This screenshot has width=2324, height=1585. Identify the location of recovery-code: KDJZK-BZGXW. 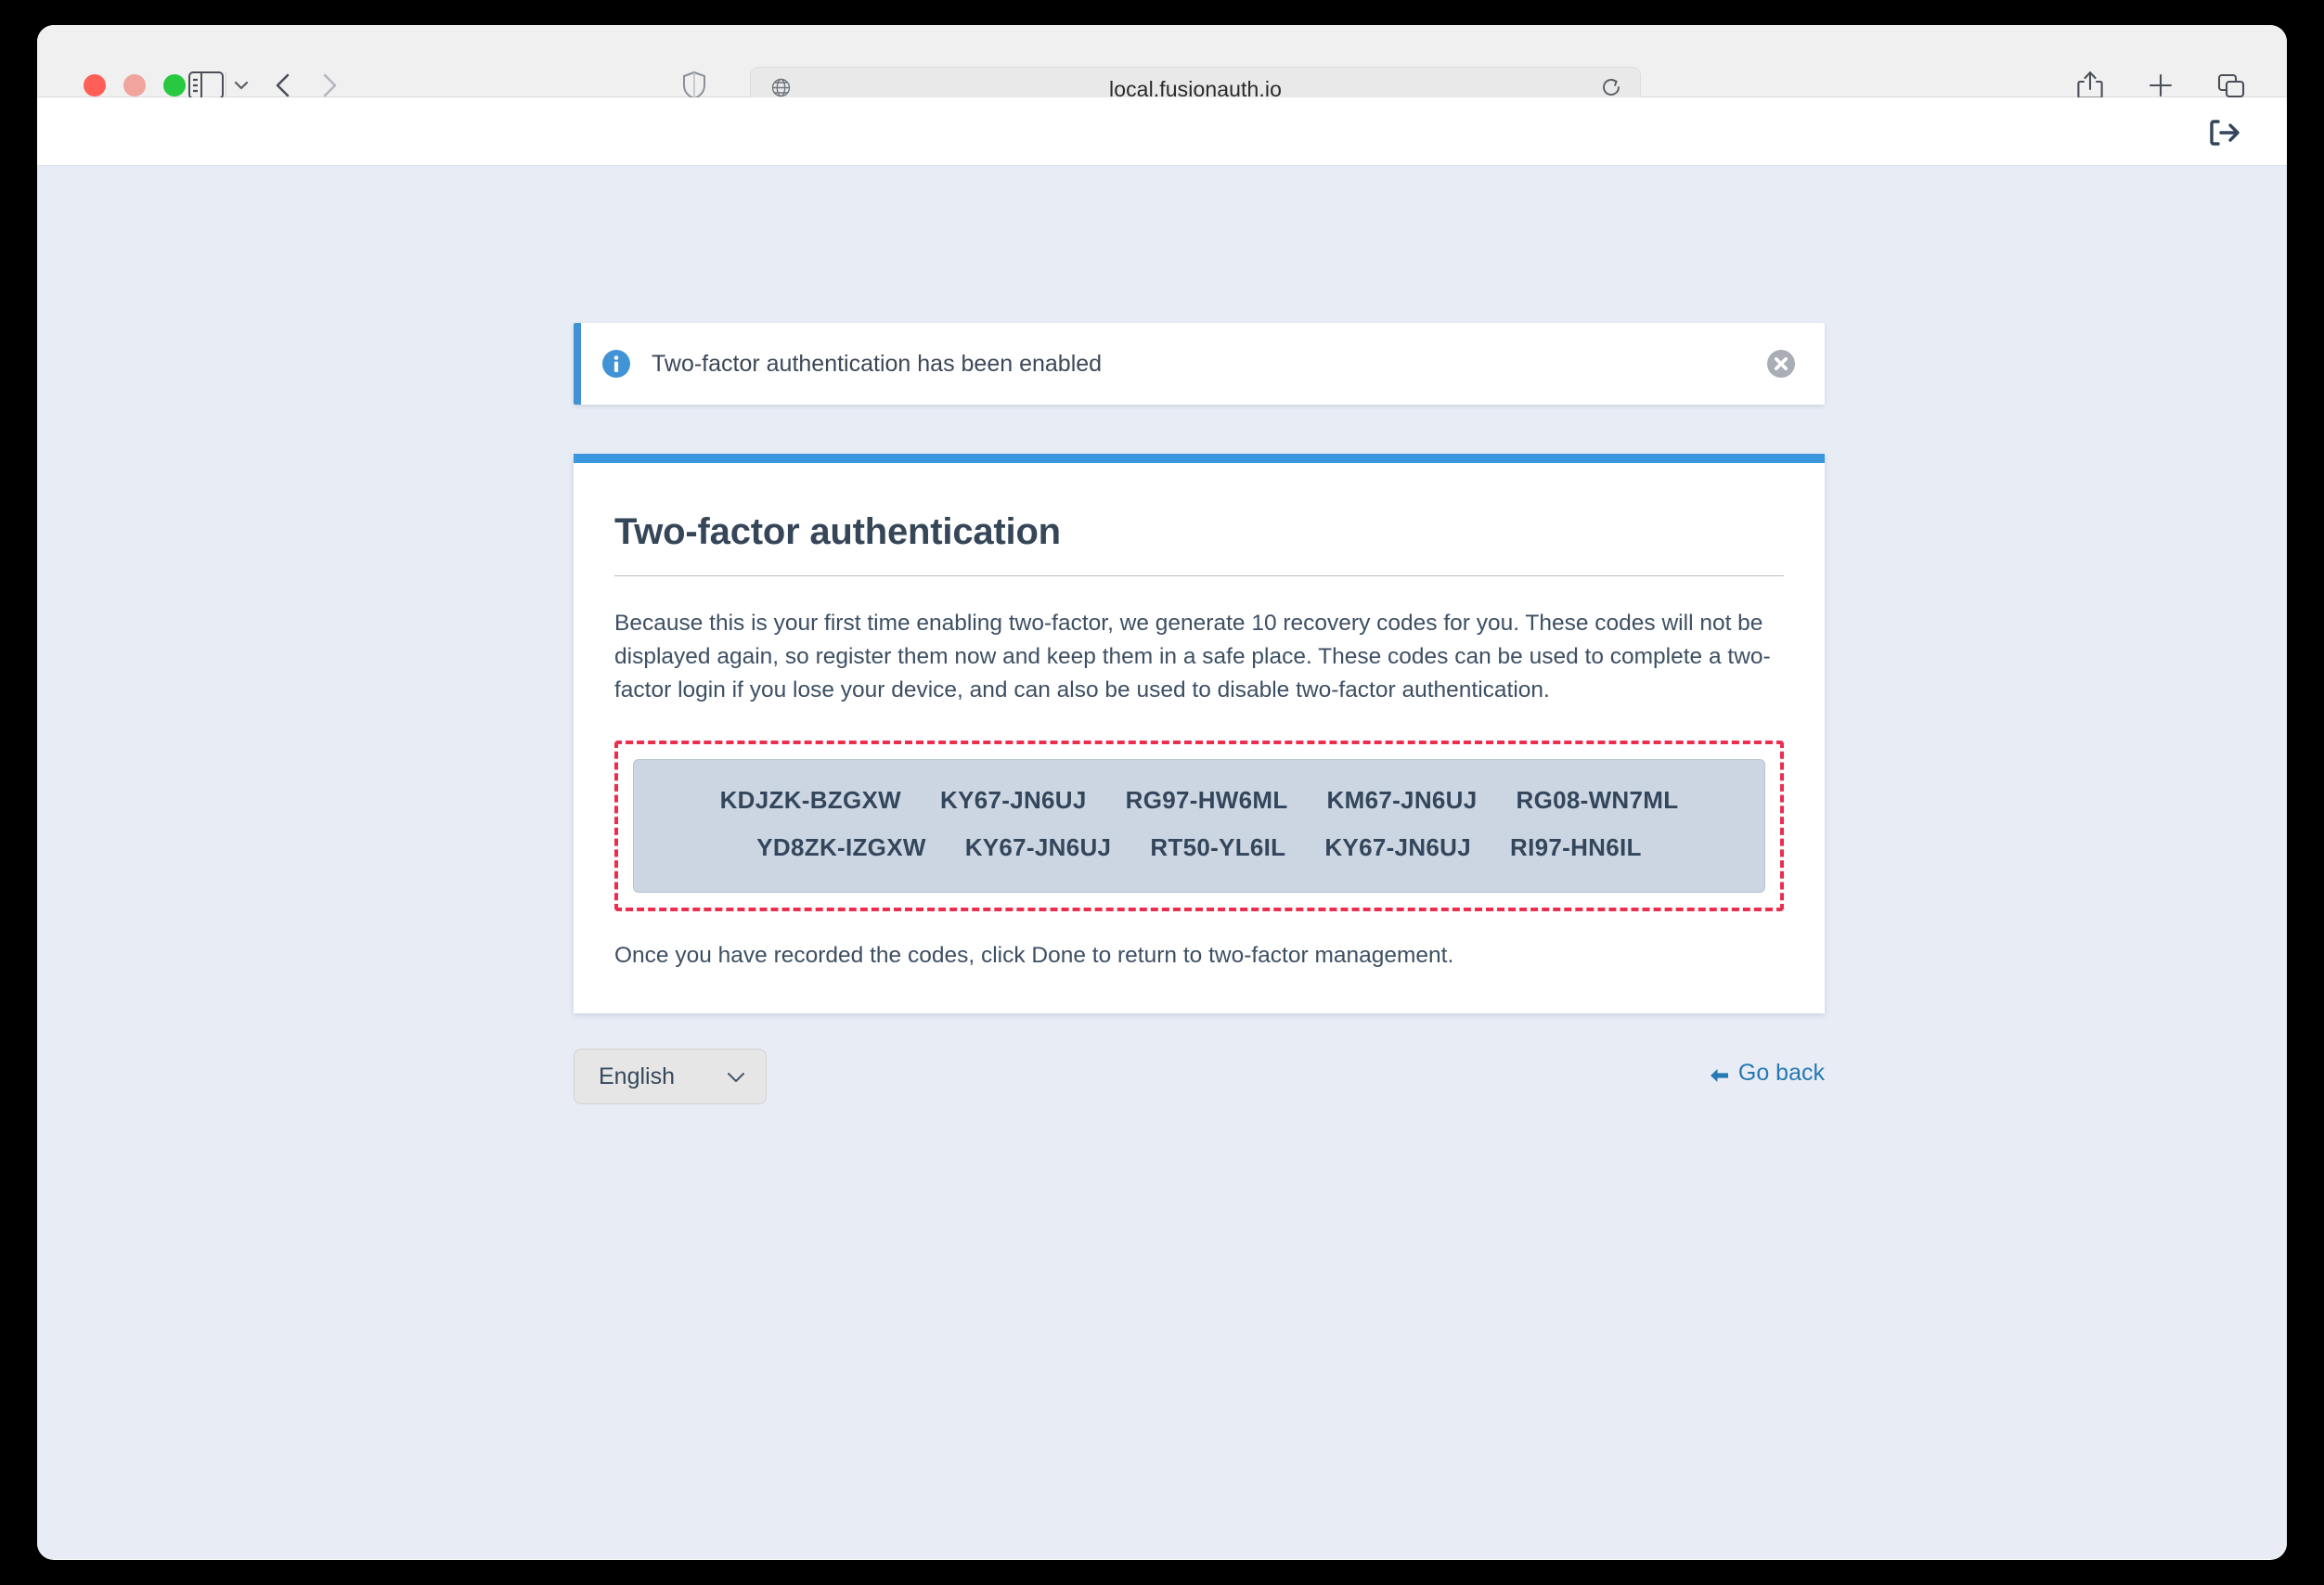
(810, 800).